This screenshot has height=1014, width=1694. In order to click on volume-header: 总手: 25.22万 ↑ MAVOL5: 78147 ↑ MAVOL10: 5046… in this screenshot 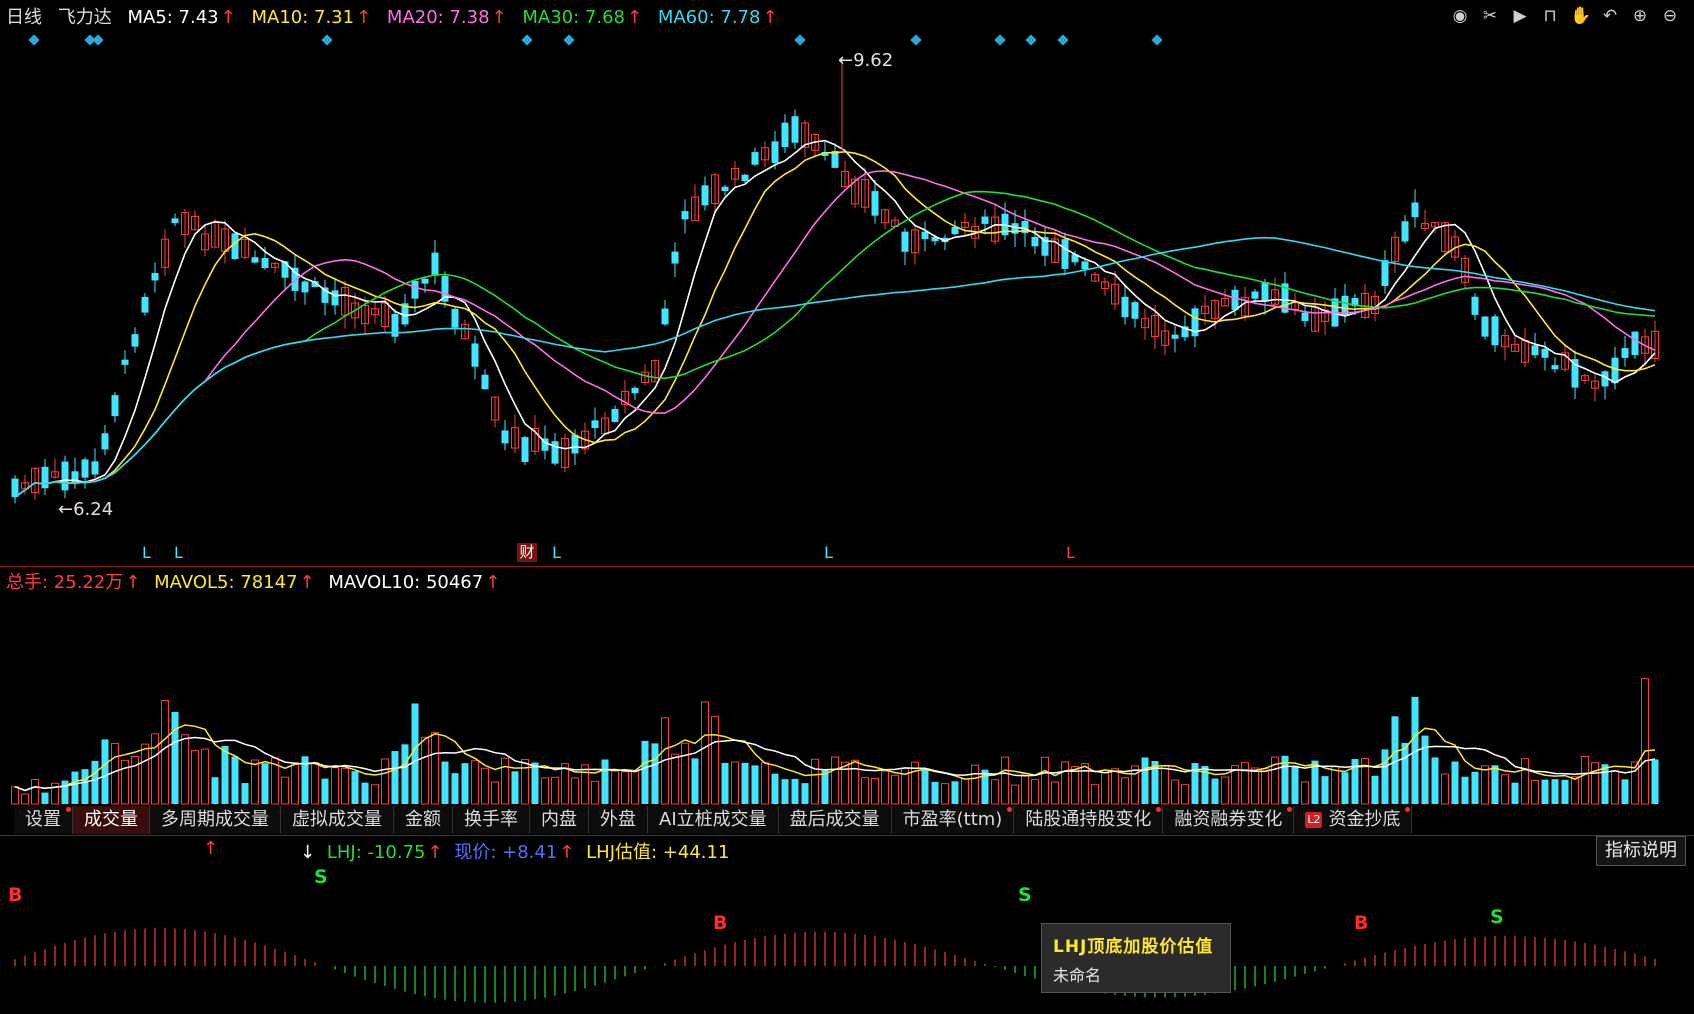, I will do `click(257, 581)`.